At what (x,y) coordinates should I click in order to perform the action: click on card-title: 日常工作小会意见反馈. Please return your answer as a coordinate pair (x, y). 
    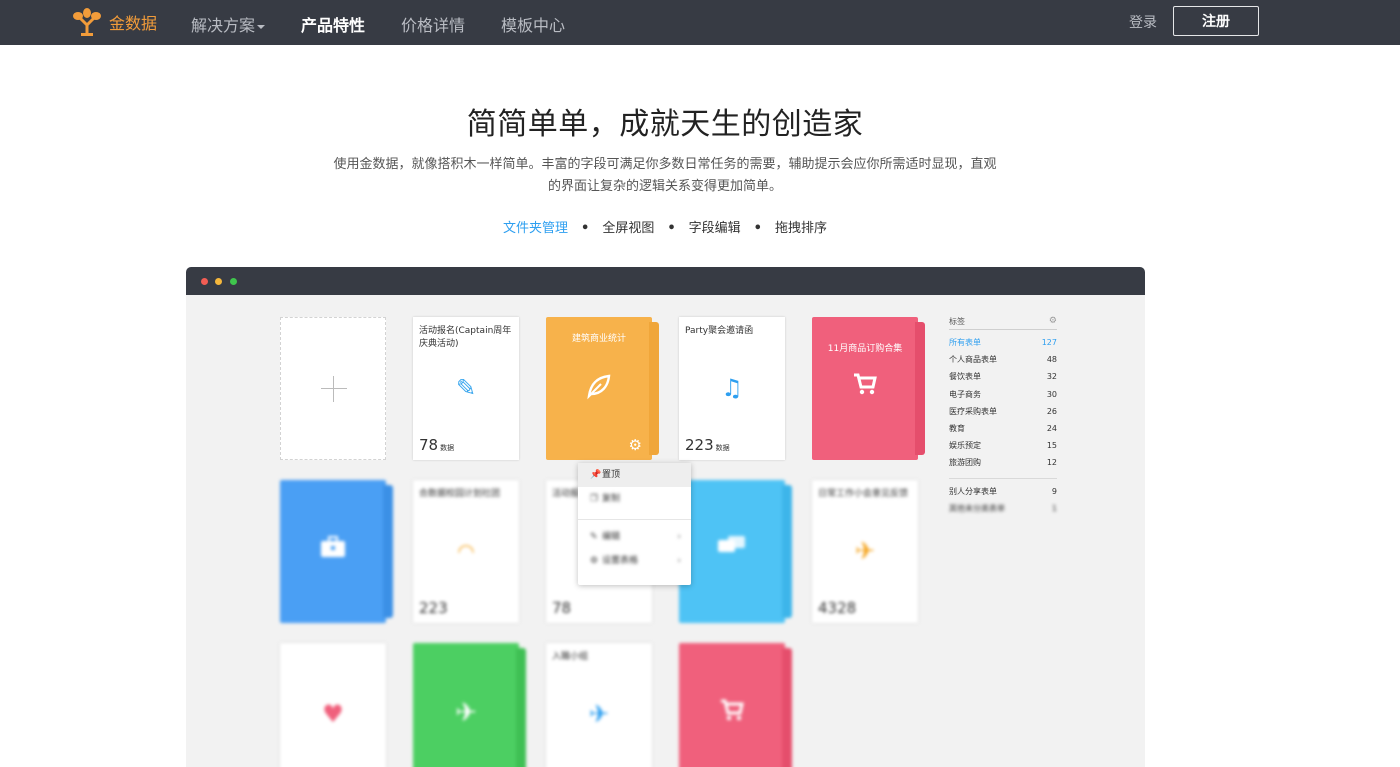
    Looking at the image, I should click on (863, 494).